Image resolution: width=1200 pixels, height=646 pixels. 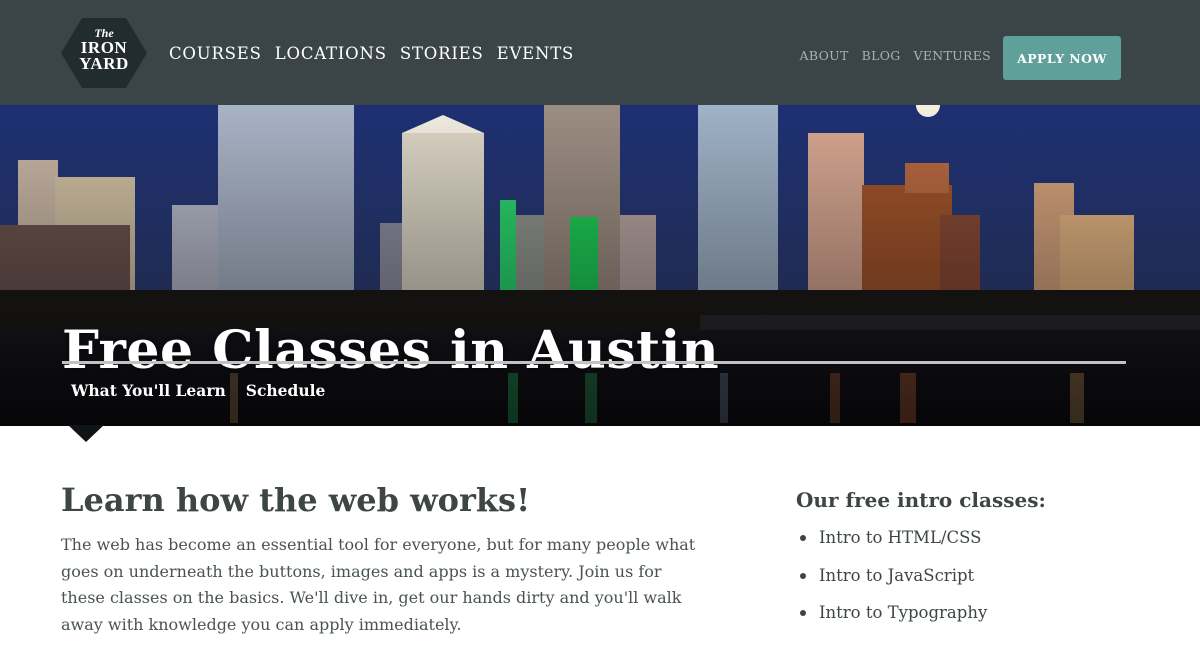 What do you see at coordinates (897, 575) in the screenshot?
I see `class-label: Intro to JavaScript` at bounding box center [897, 575].